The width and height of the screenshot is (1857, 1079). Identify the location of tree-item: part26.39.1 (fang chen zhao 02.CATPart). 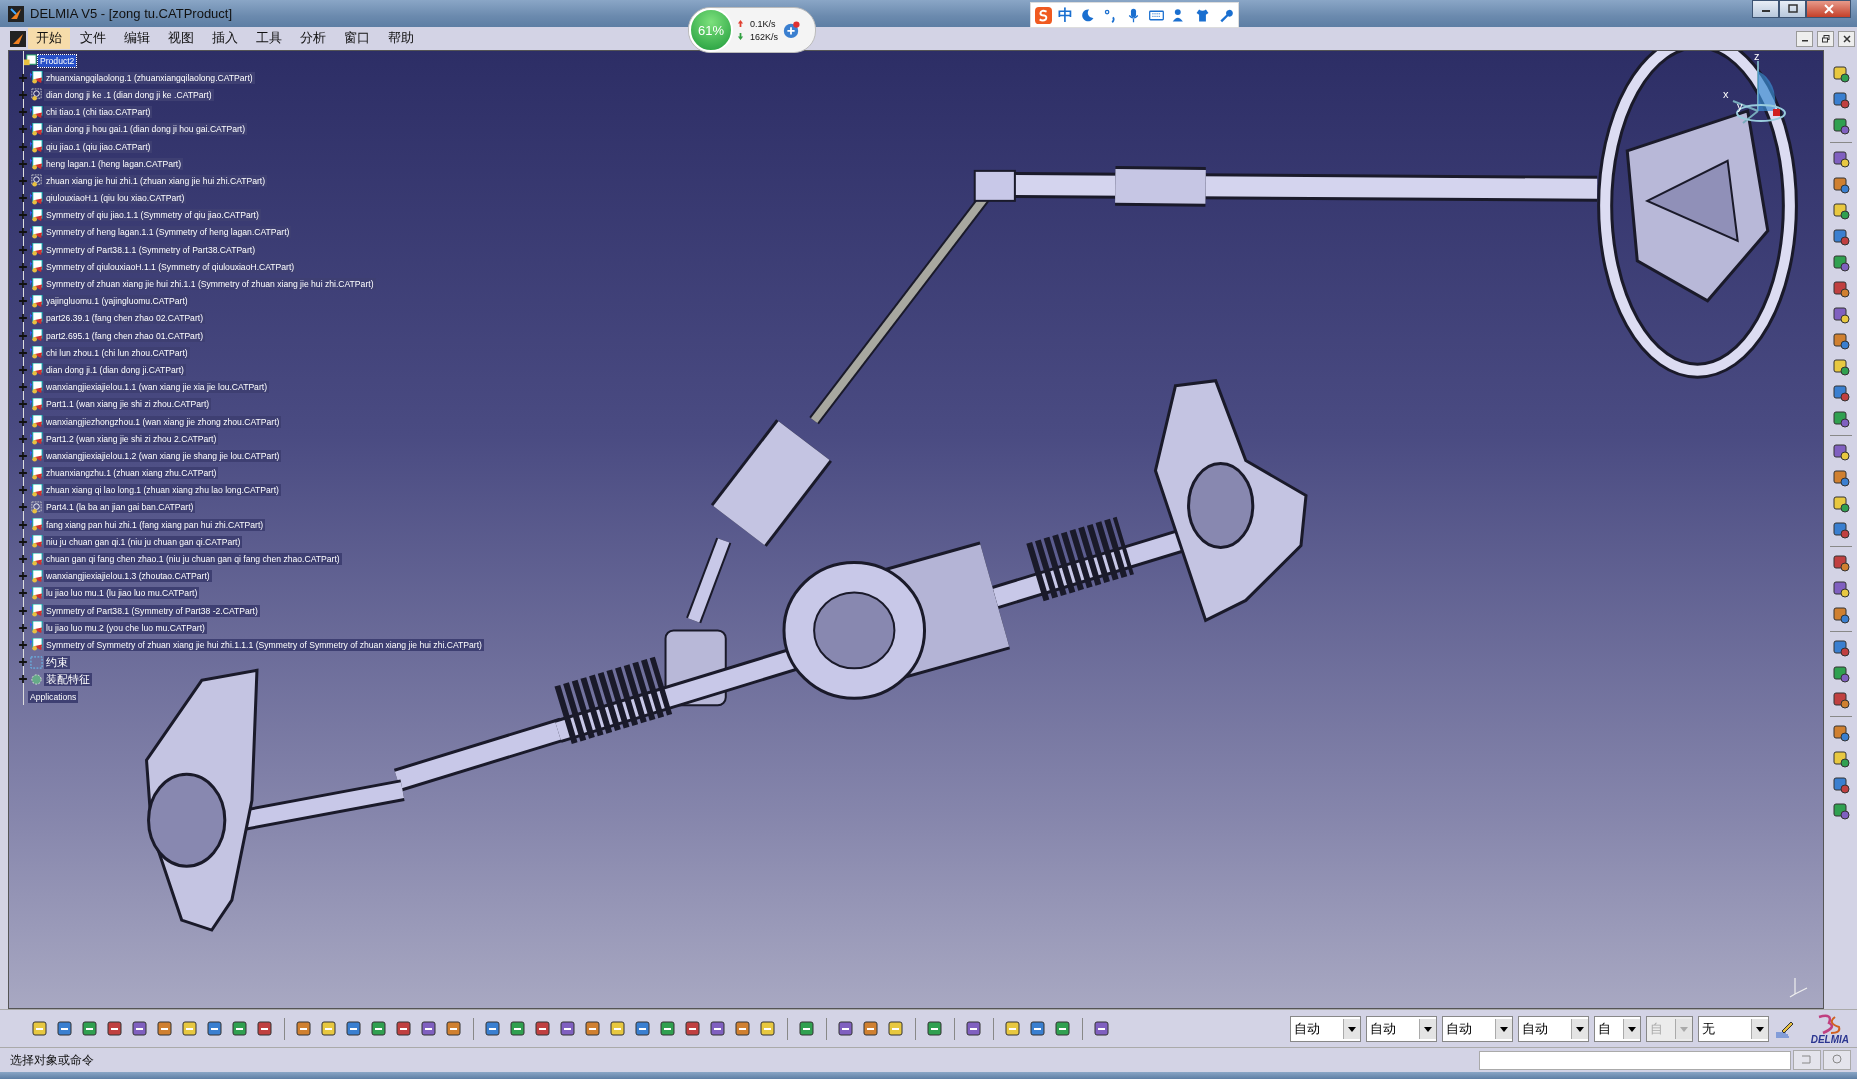
(124, 318).